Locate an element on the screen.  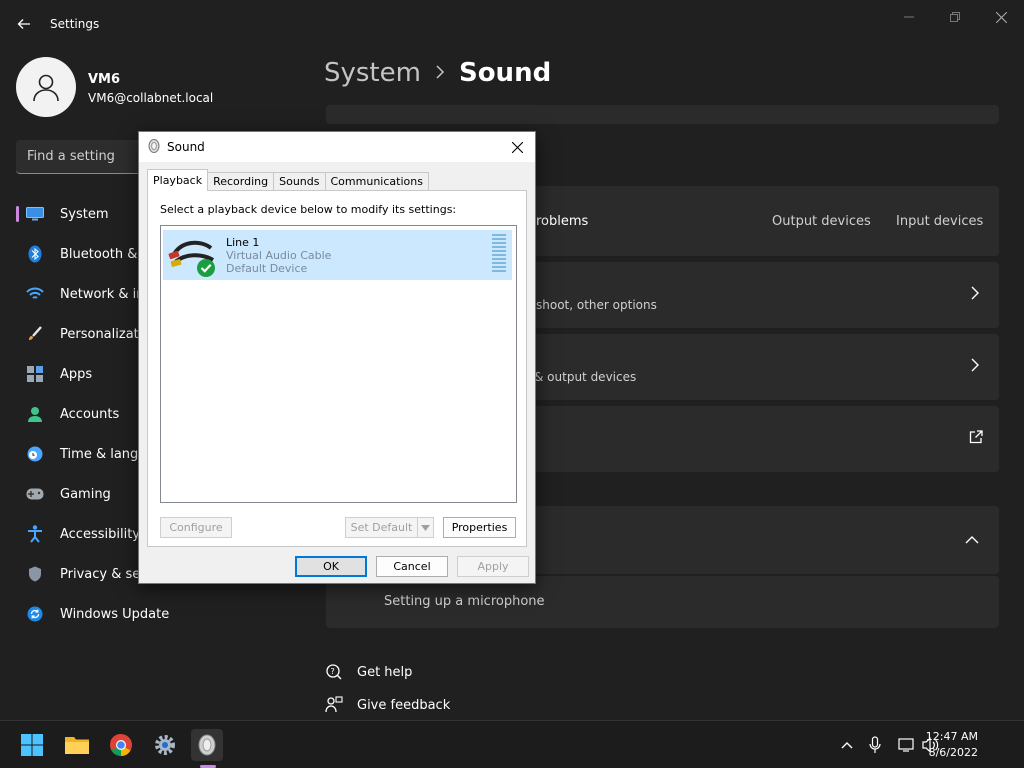
sidebar-item-label: Privacy & se is located at coordinates (100, 574).